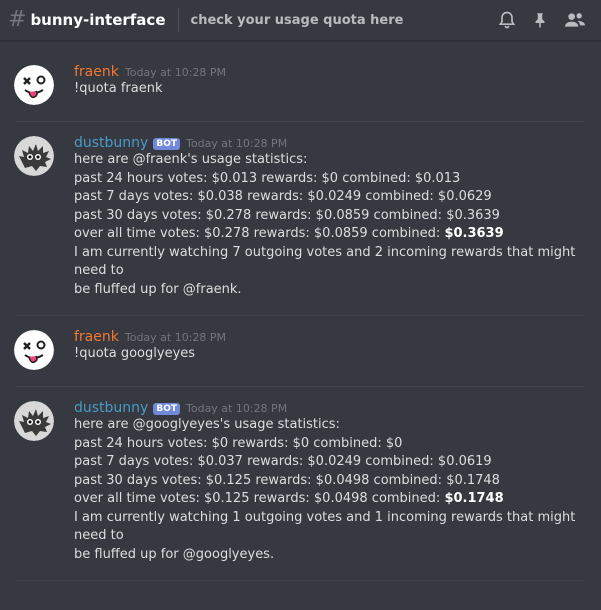 Image resolution: width=601 pixels, height=610 pixels. I want to click on message-text: be fluffed up for @fraenk., so click(158, 289).